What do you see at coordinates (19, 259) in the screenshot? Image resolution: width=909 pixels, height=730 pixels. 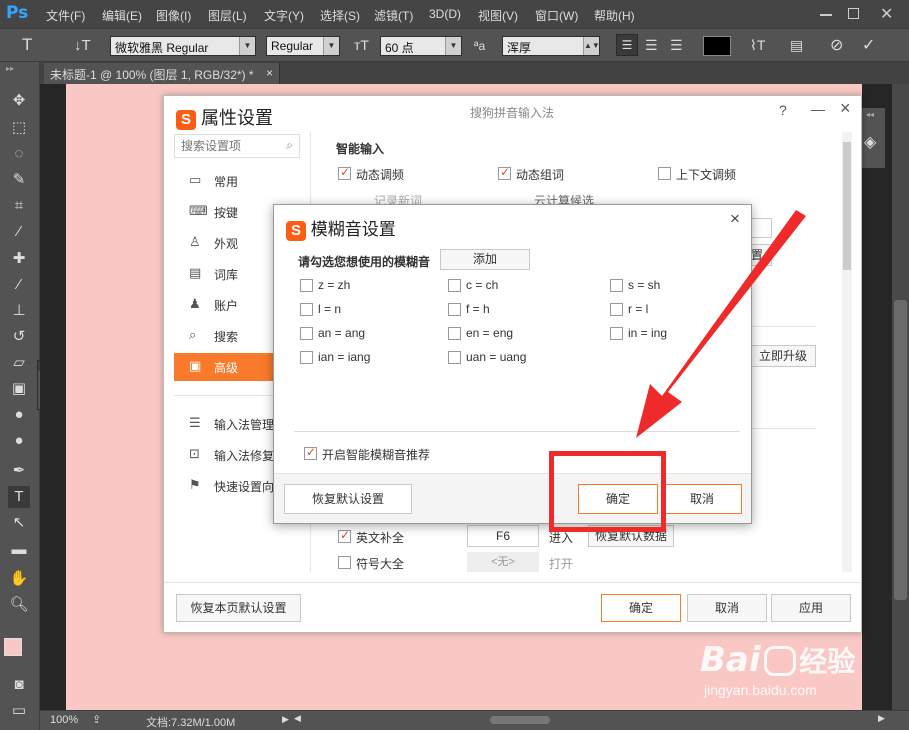 I see `healing-brush-icon: ✚` at bounding box center [19, 259].